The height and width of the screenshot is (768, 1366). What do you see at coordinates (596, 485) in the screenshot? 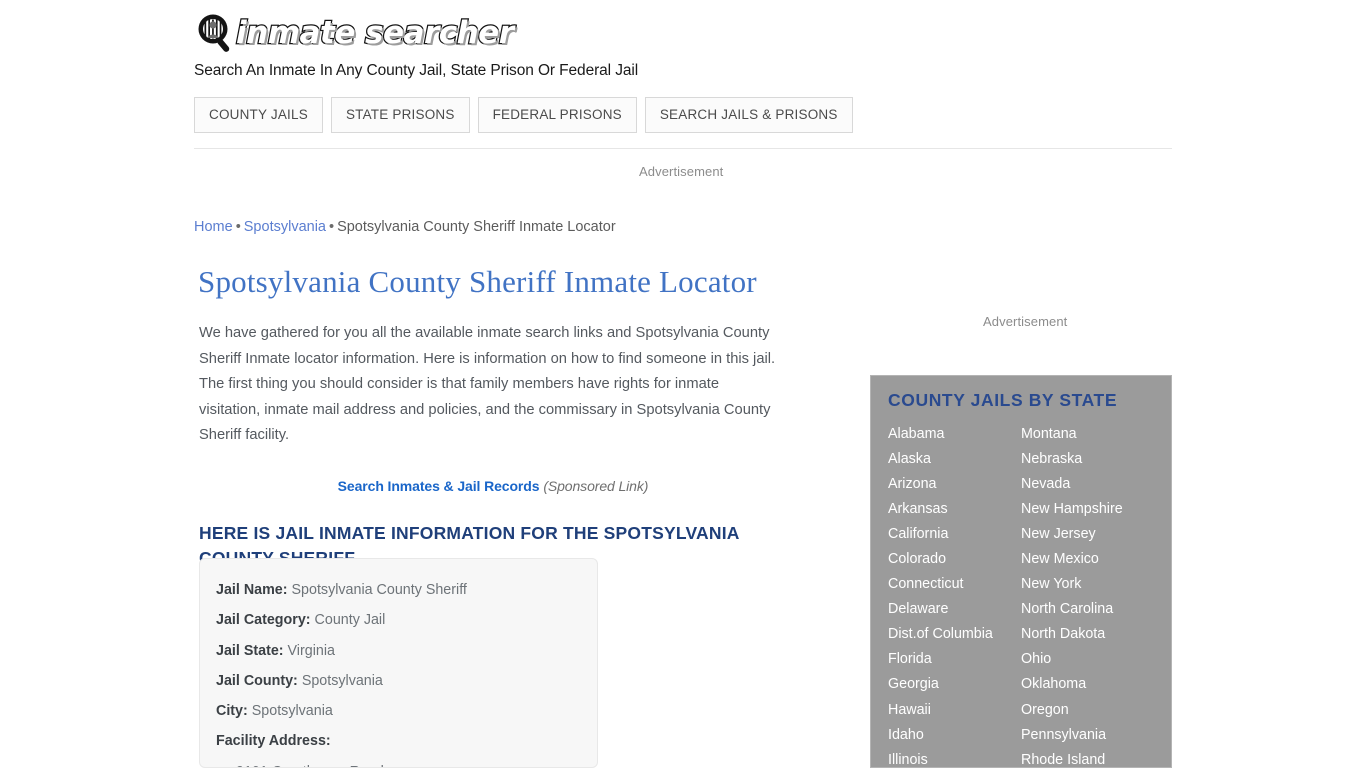
I see `sponsored-link-note: (Sponsored Link)` at bounding box center [596, 485].